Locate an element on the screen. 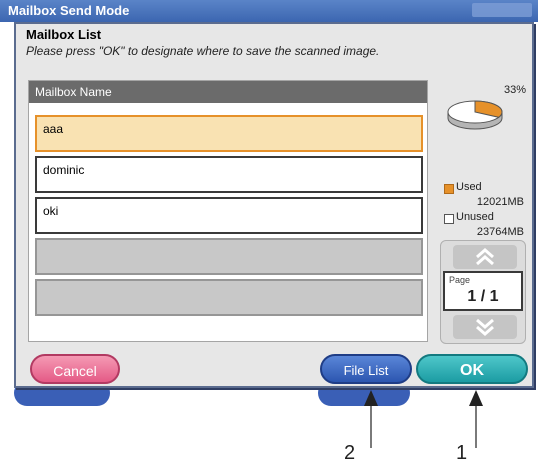  callout-number-1: 1 is located at coordinates (462, 453).